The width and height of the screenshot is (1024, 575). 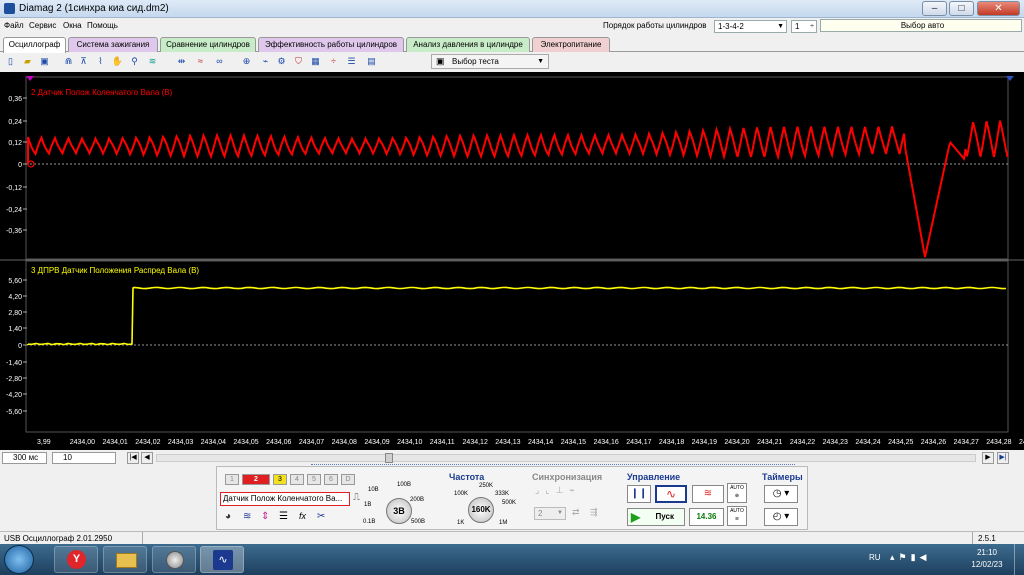 What do you see at coordinates (389, 458) in the screenshot?
I see `scrollbar-thumb` at bounding box center [389, 458].